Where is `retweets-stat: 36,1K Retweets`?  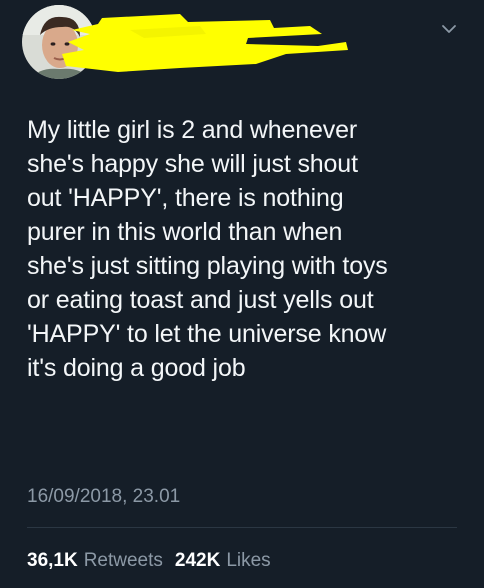
retweets-stat: 36,1K Retweets is located at coordinates (95, 561).